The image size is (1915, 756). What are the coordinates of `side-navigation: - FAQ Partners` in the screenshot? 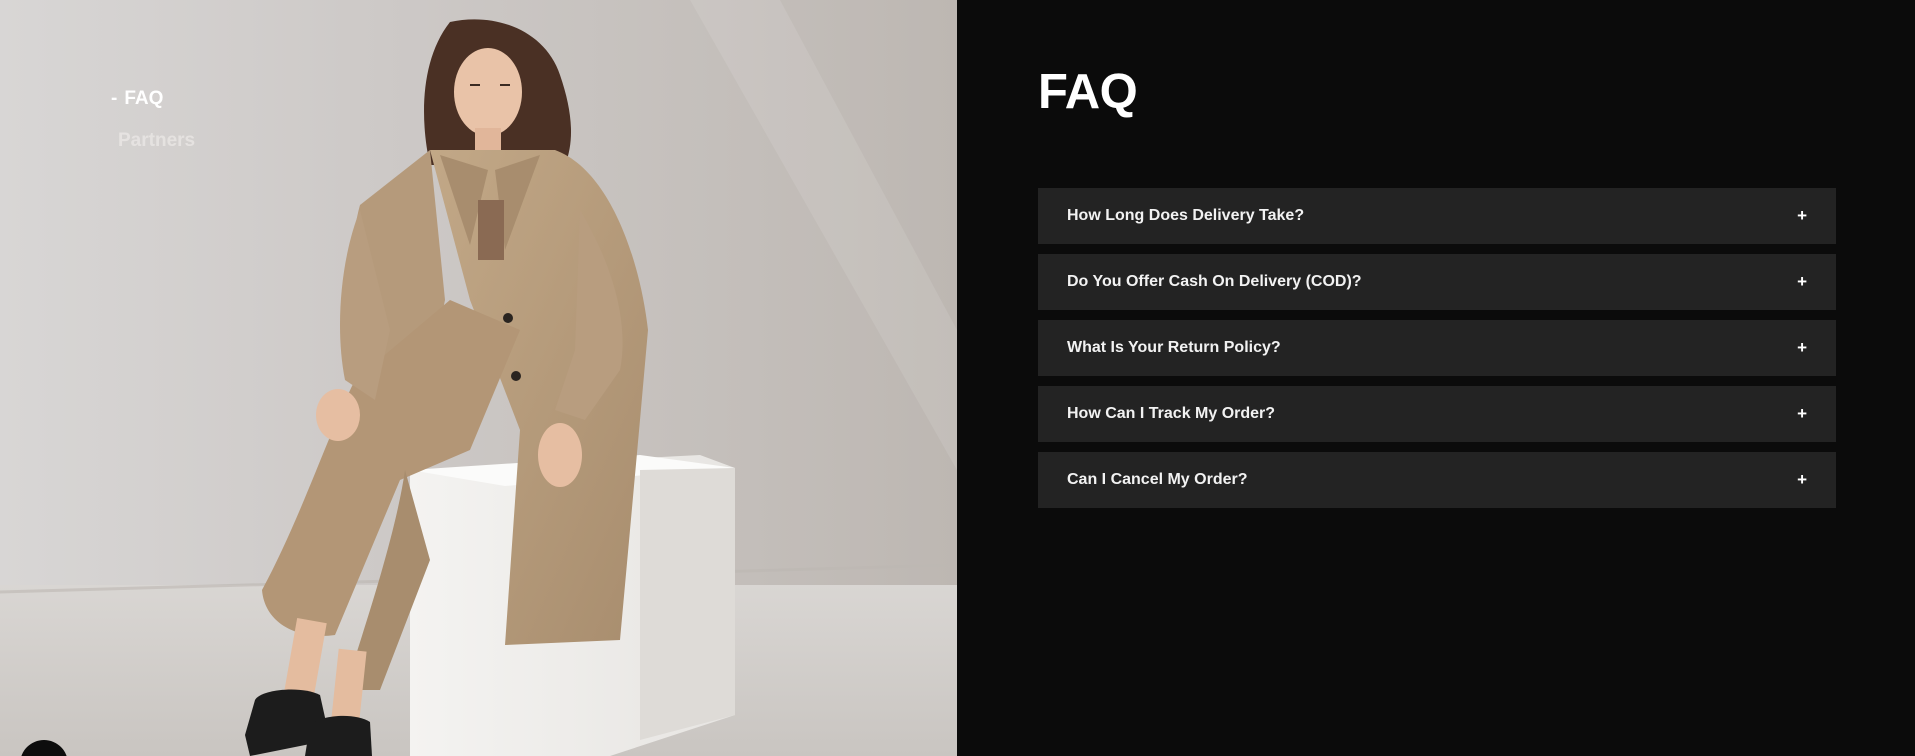 It's located at (153, 120).